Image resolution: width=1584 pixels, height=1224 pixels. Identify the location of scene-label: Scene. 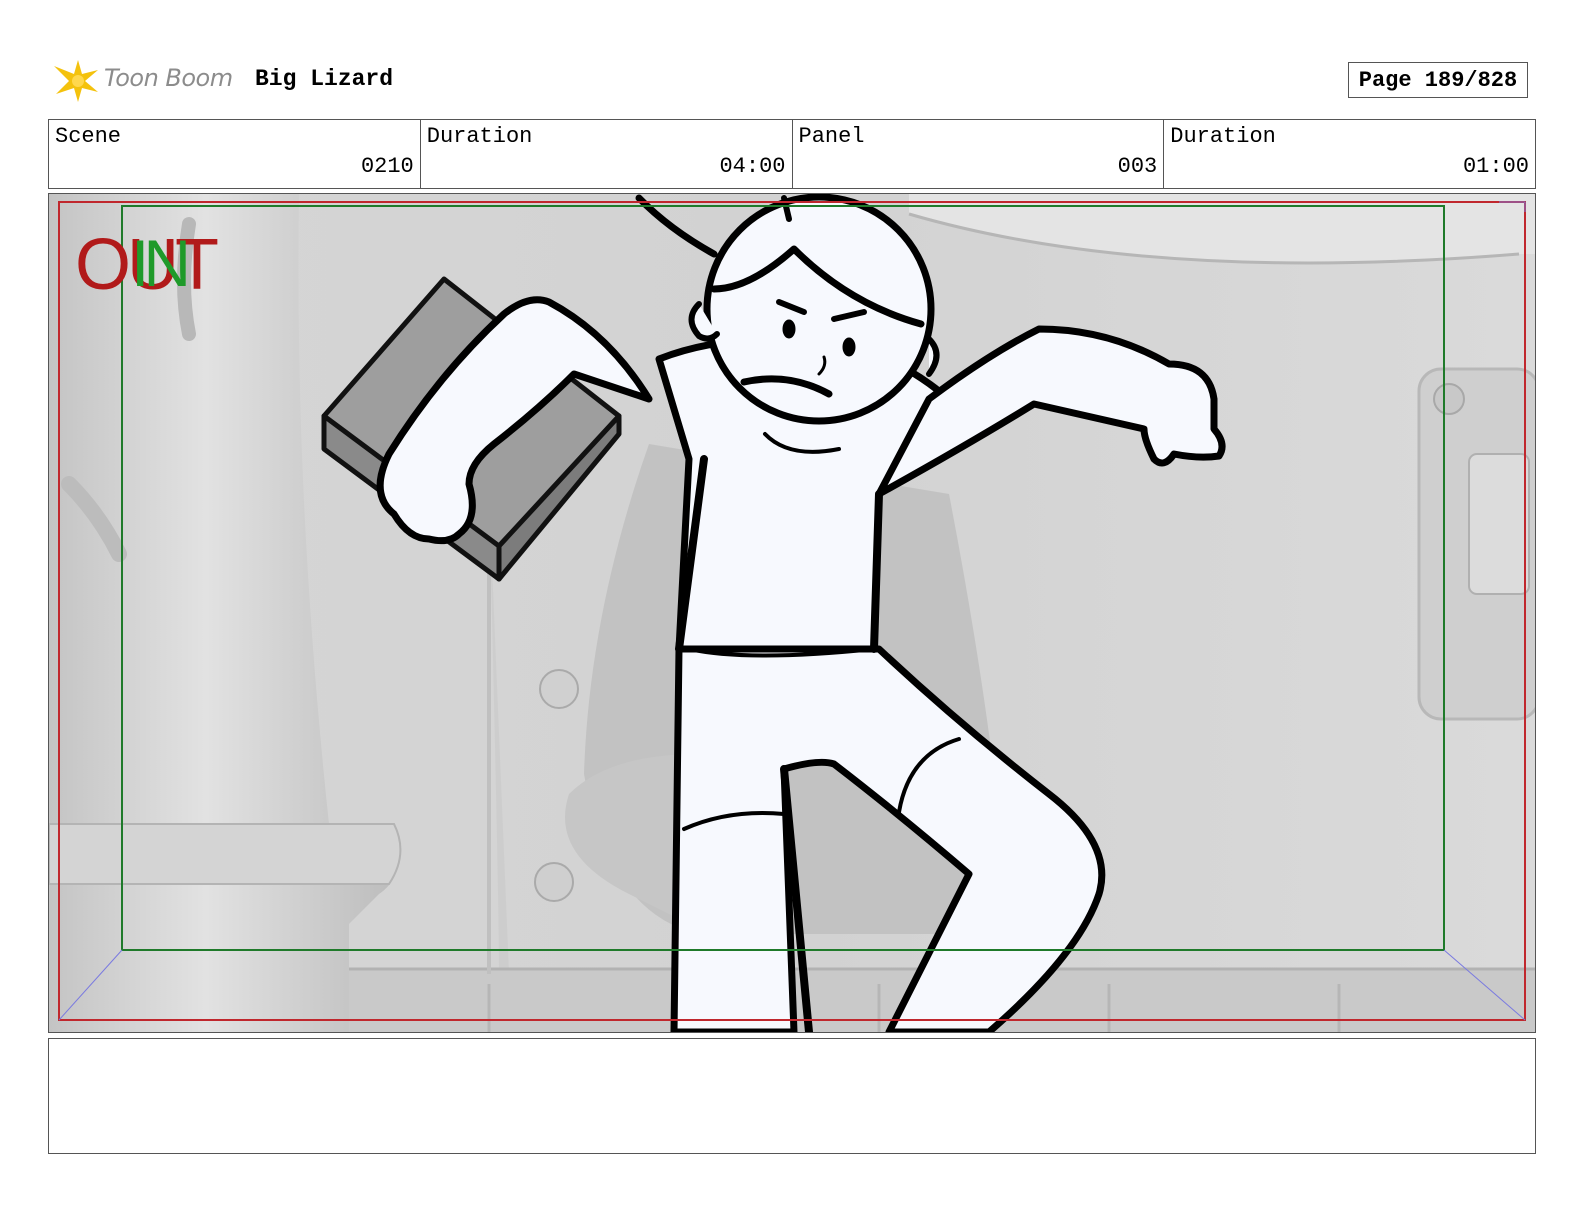
(88, 136).